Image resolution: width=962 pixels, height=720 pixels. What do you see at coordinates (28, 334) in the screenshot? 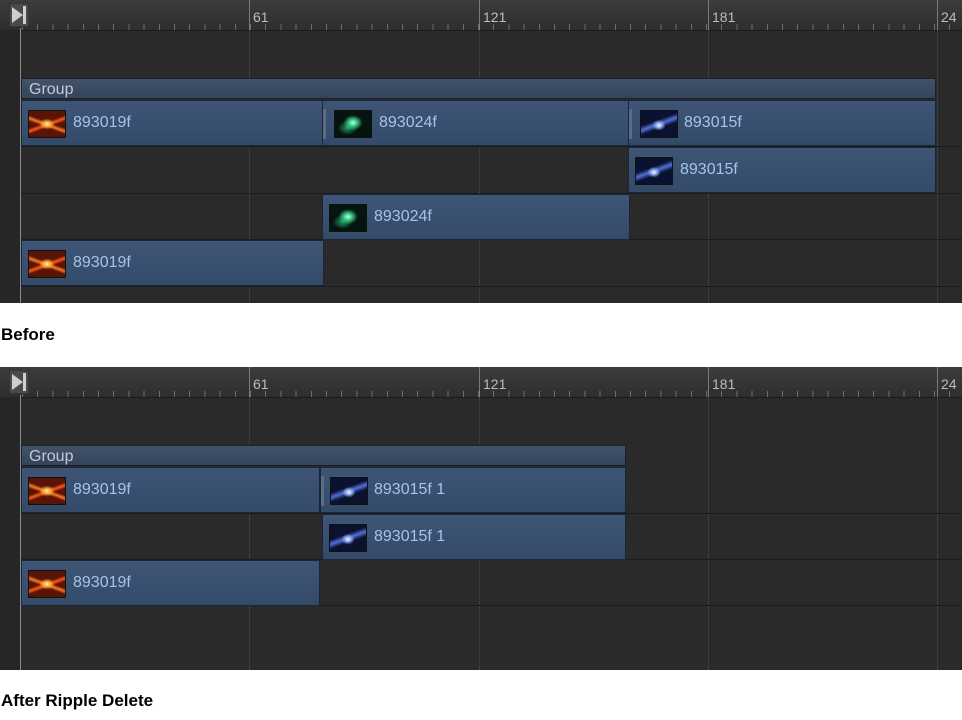
I see `caption-before: Before` at bounding box center [28, 334].